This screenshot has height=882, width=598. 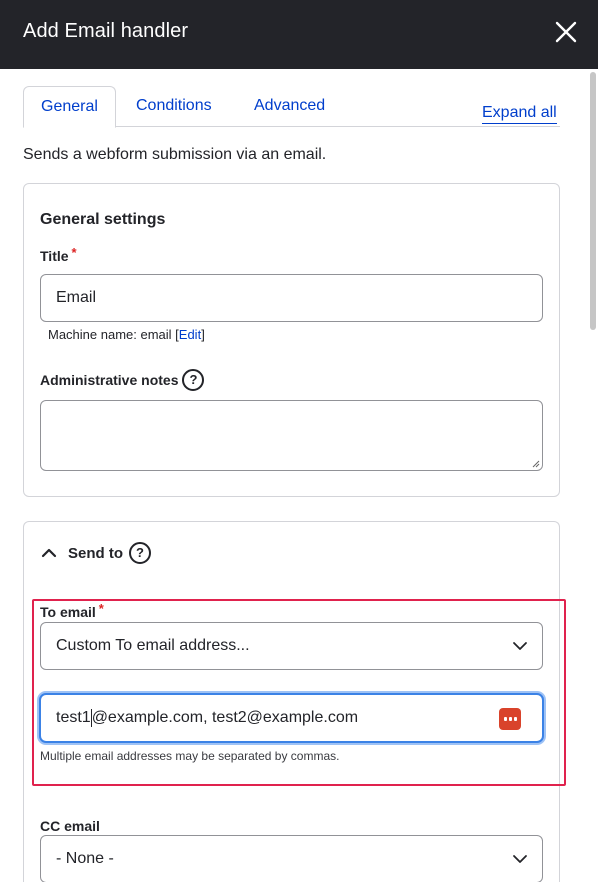 What do you see at coordinates (49, 553) in the screenshot?
I see `chevron-up-icon` at bounding box center [49, 553].